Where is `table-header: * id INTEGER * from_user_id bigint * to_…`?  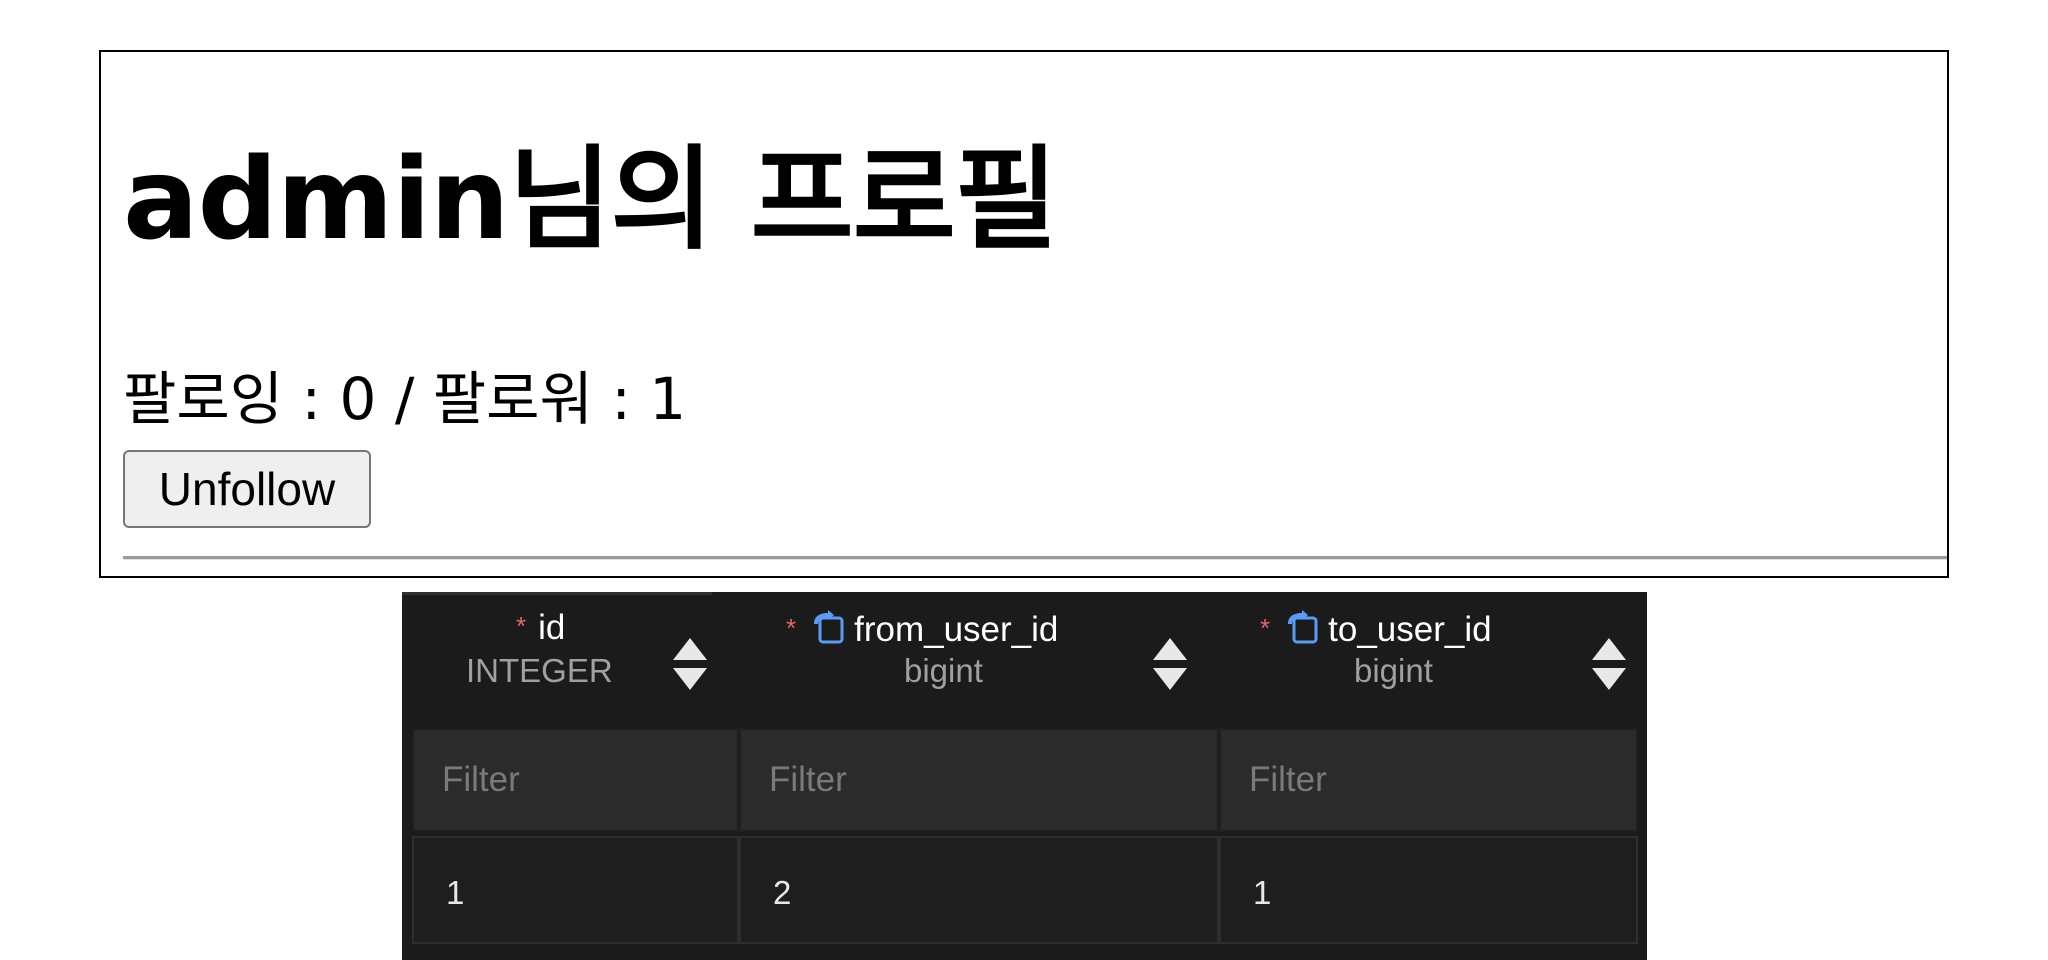 table-header: * id INTEGER * from_user_id bigint * to_… is located at coordinates (1024, 659).